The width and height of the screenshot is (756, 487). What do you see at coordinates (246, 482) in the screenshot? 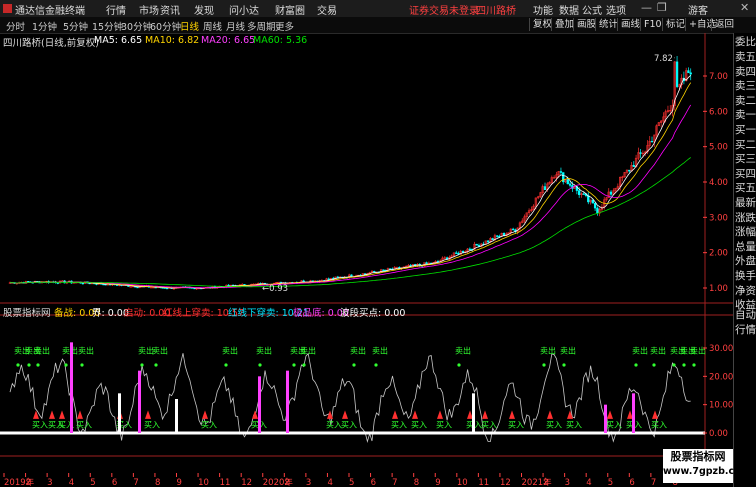
I see `date-tick-label: 12` at bounding box center [246, 482].